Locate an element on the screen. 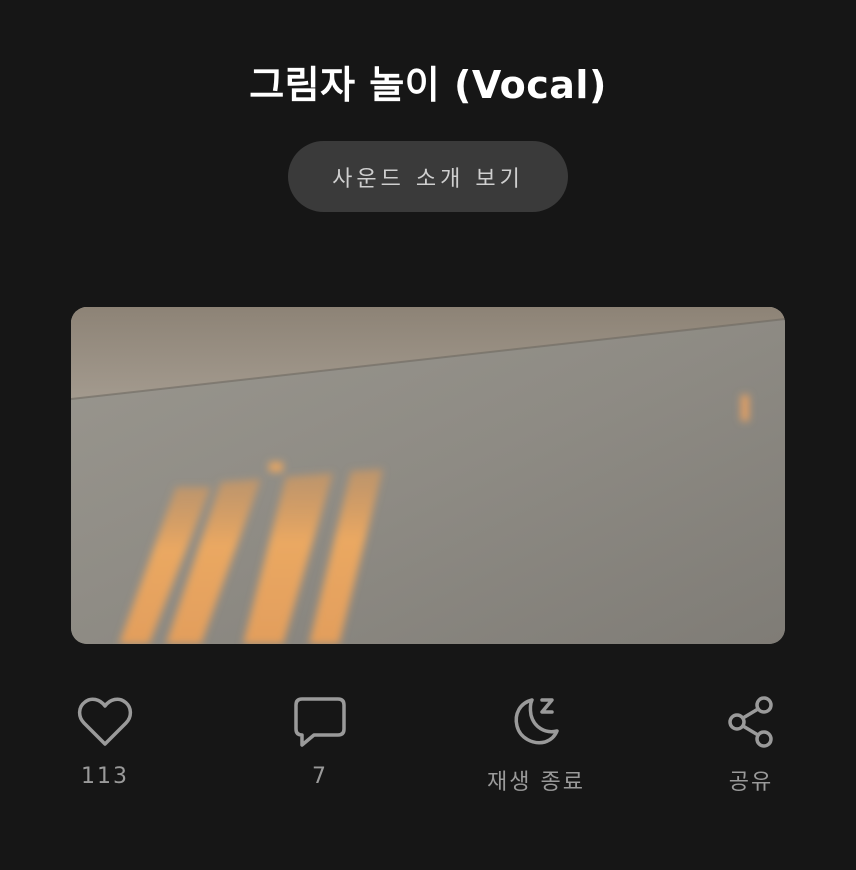  comment-button: 7 is located at coordinates (320, 750).